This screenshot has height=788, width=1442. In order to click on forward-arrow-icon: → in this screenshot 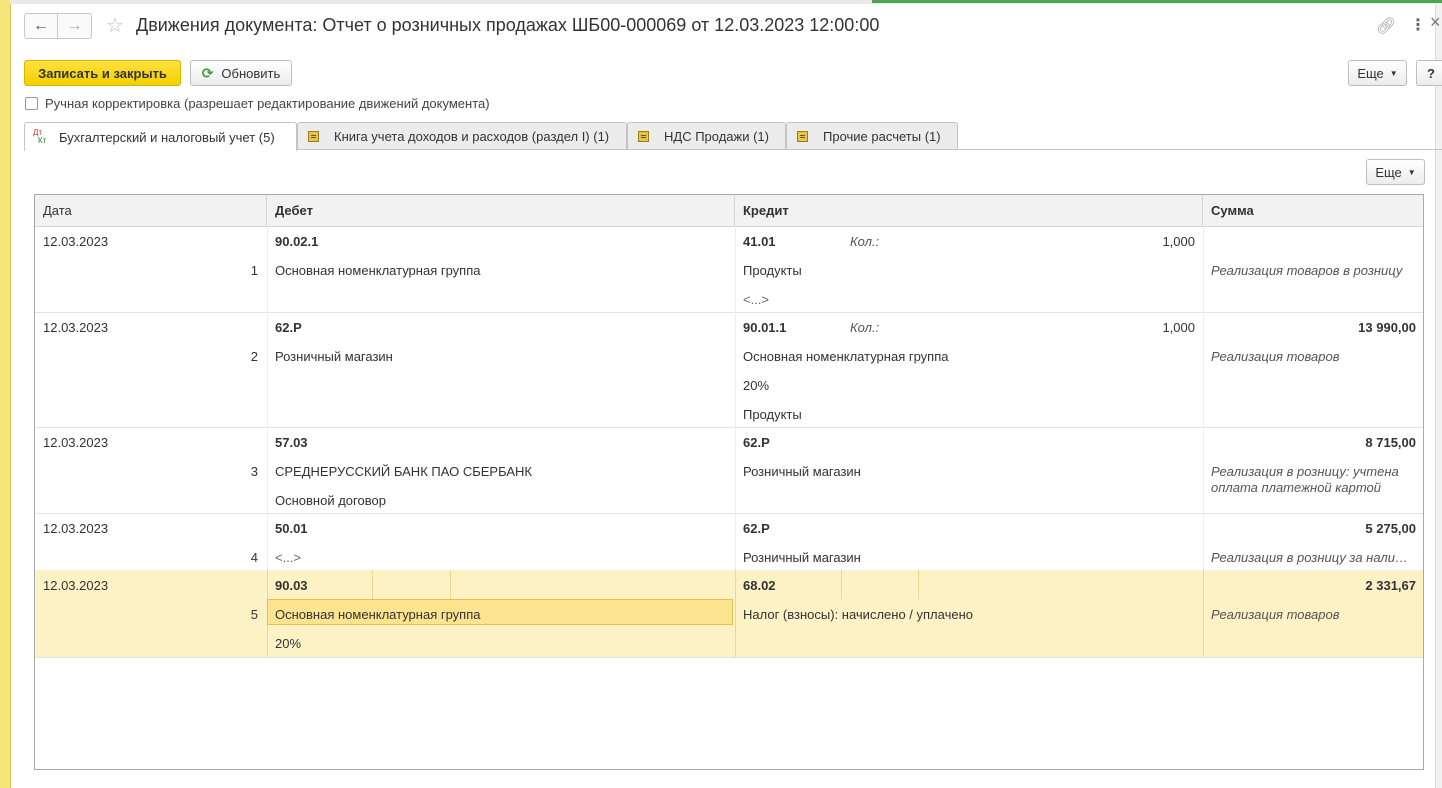, I will do `click(75, 26)`.